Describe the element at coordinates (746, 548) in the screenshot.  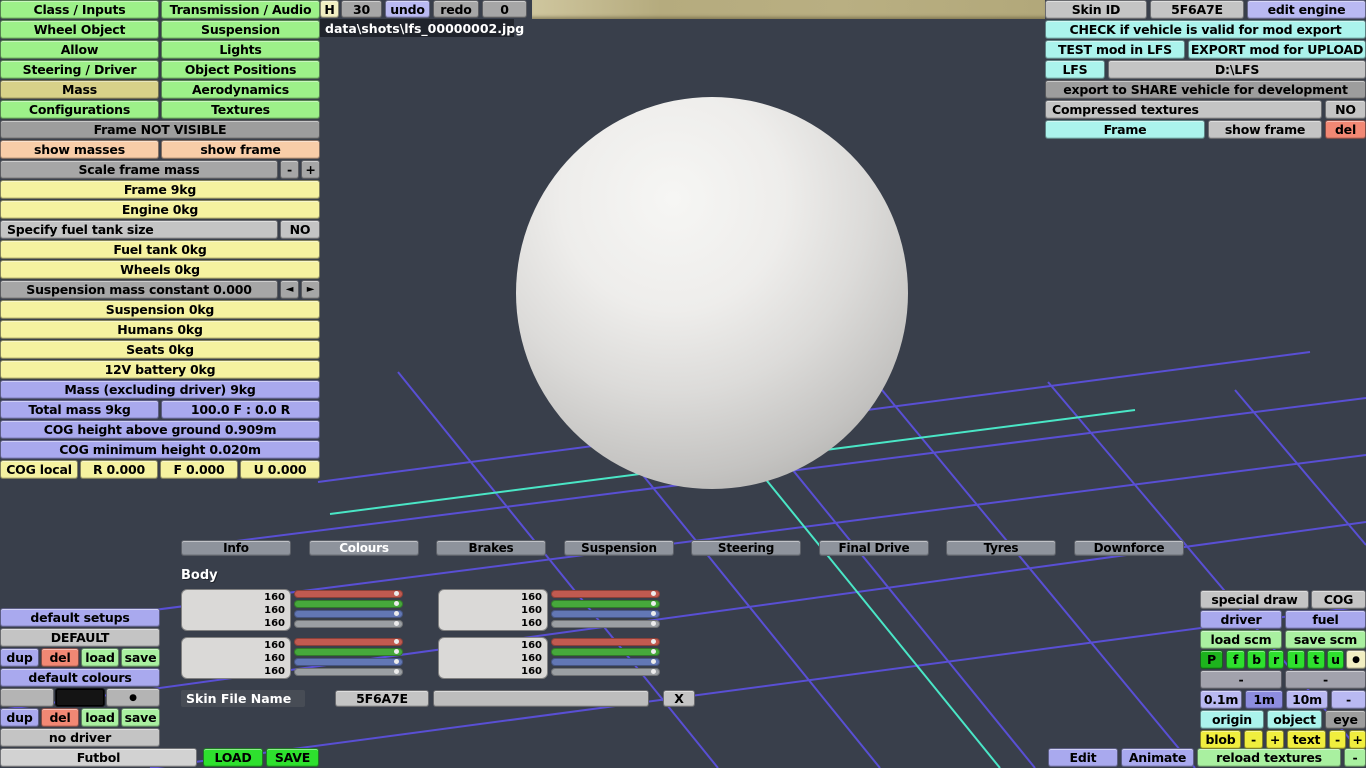
I see `tab-steering: Steering` at that location.